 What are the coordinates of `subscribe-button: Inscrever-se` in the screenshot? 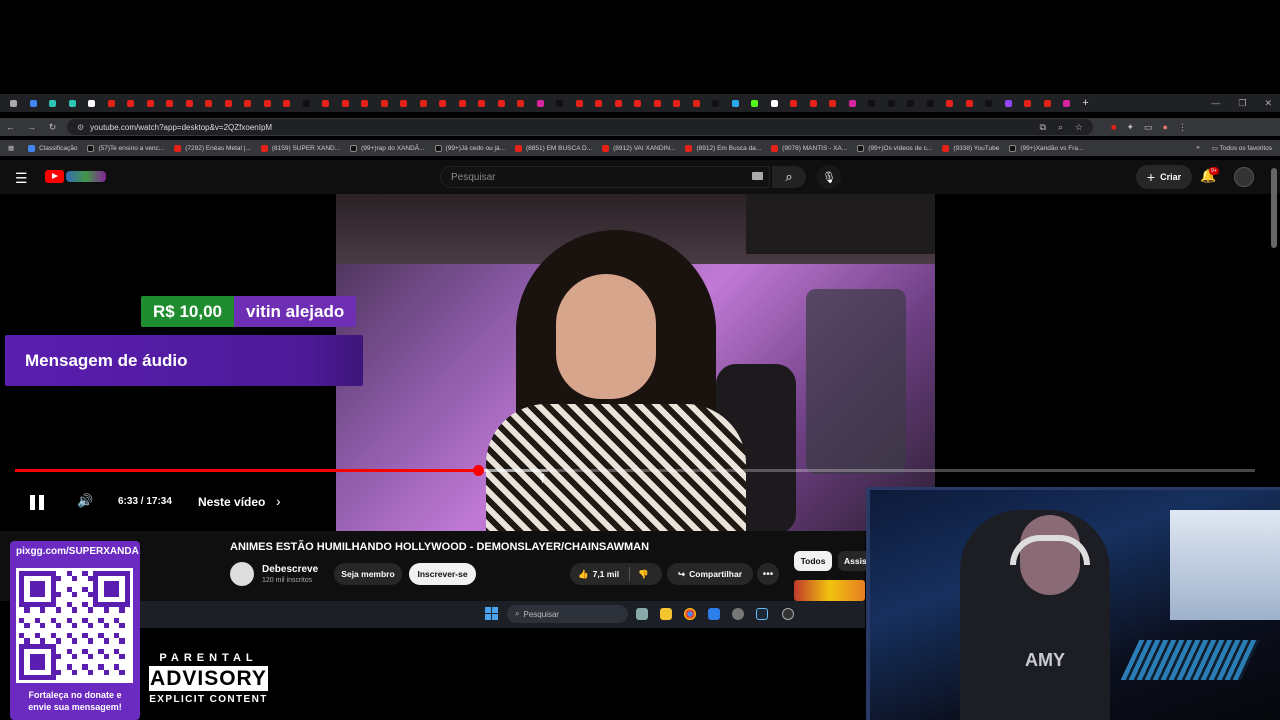 It's located at (442, 574).